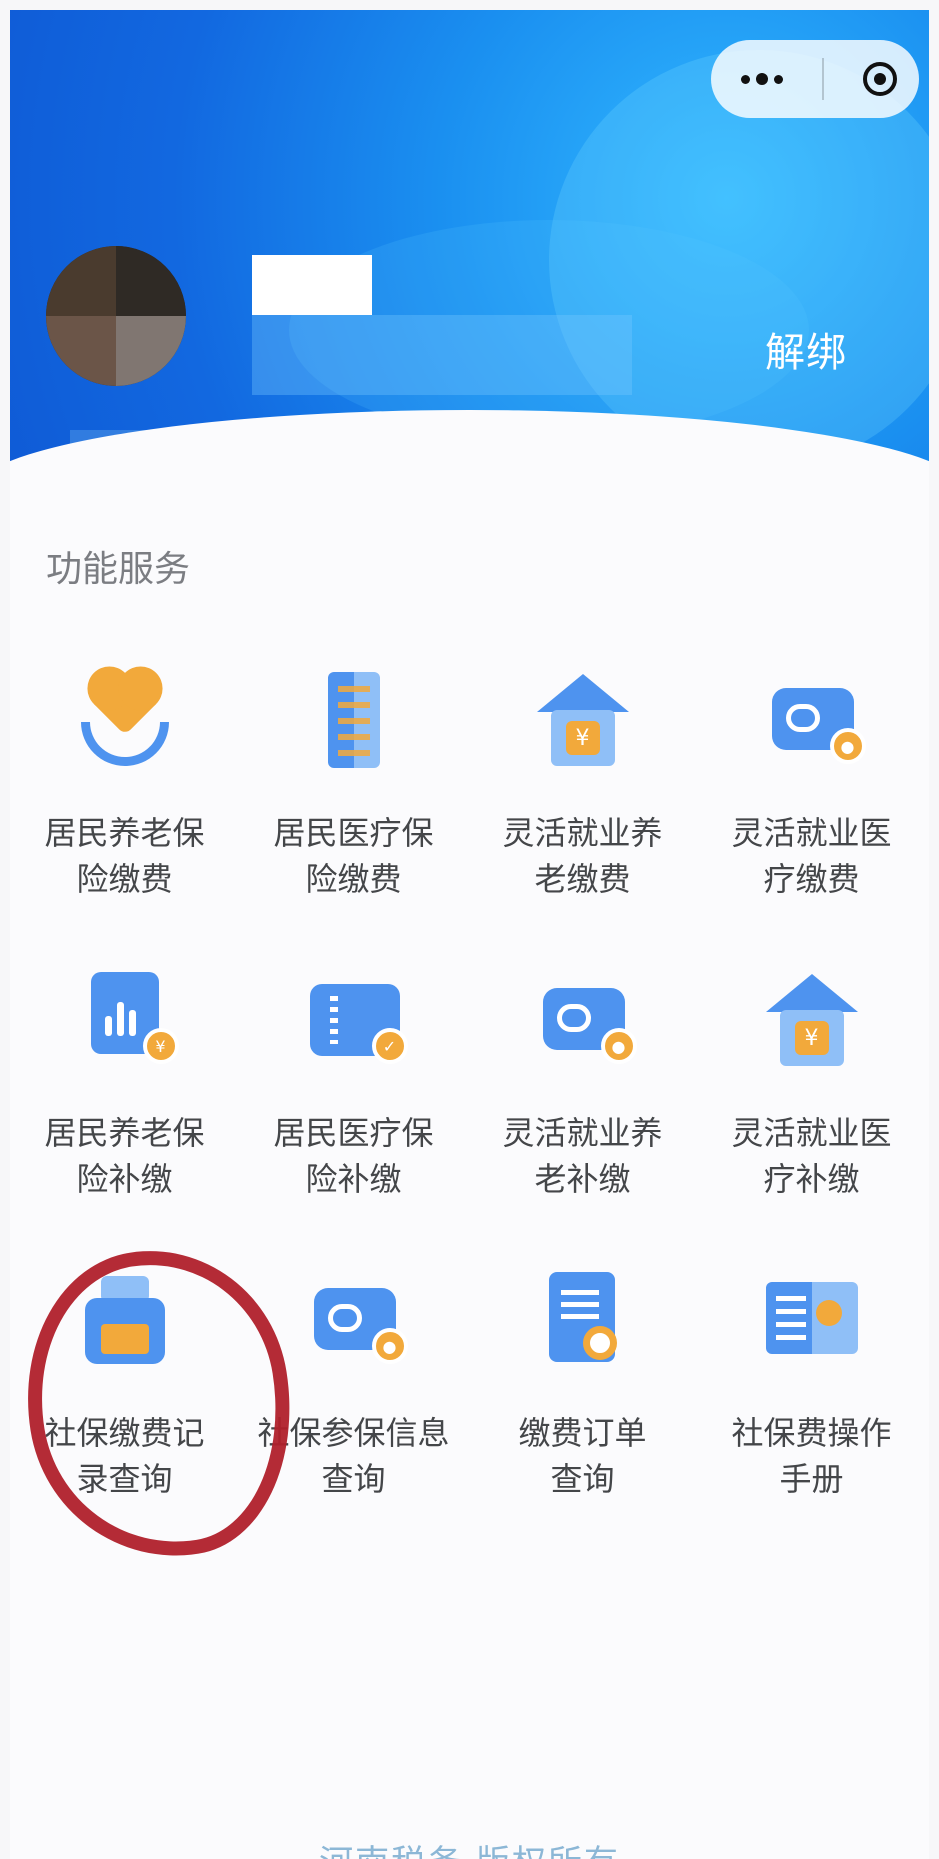  I want to click on service-tile-flexible-medical-payment: ● 灵活就业医 疗缴费, so click(811, 781).